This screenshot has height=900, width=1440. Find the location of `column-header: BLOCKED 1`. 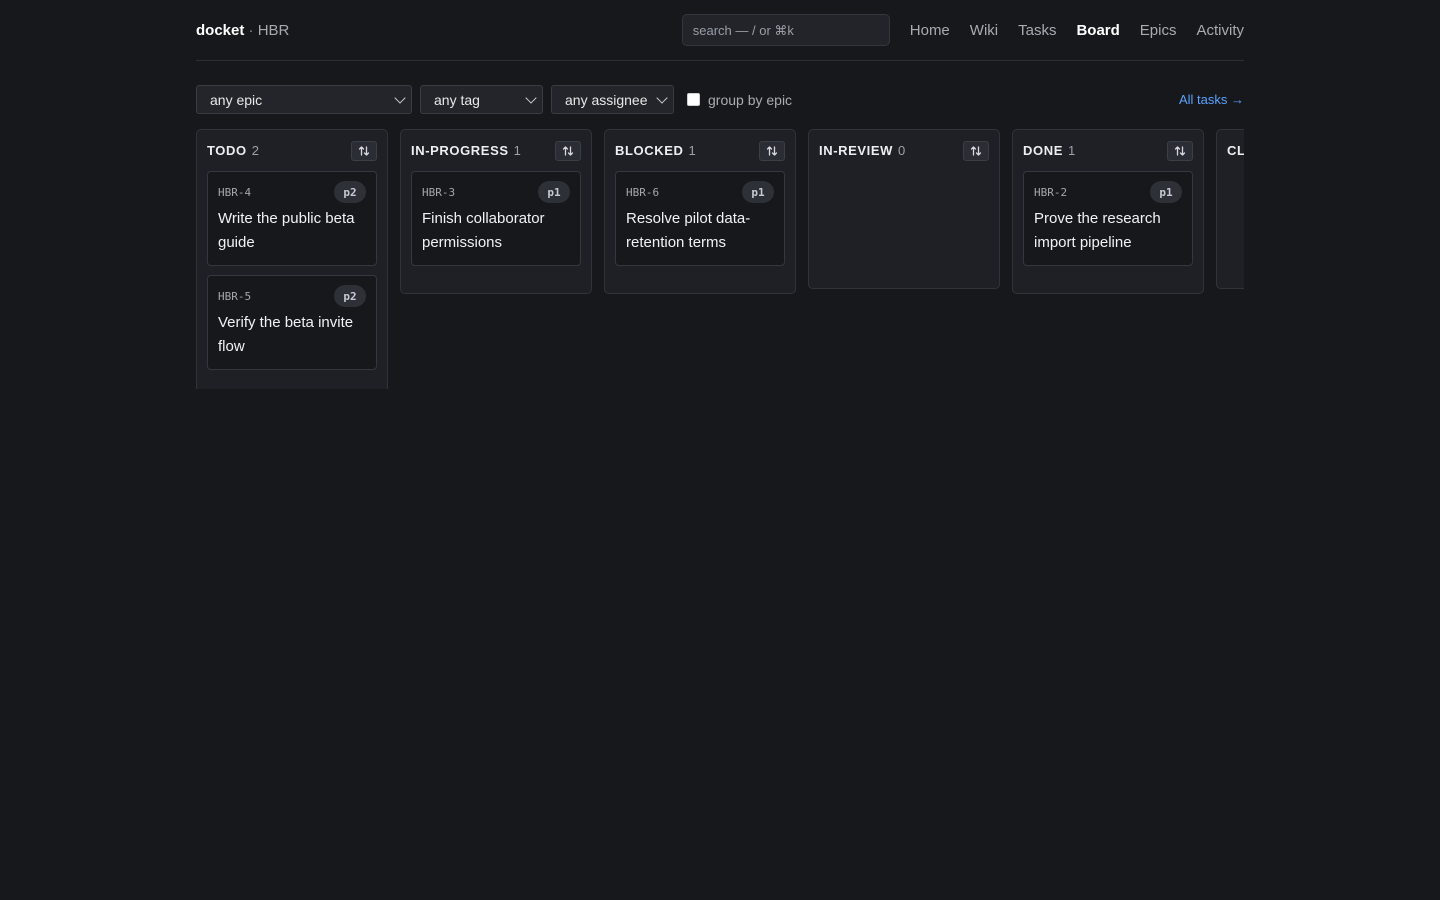

column-header: BLOCKED 1 is located at coordinates (700, 150).